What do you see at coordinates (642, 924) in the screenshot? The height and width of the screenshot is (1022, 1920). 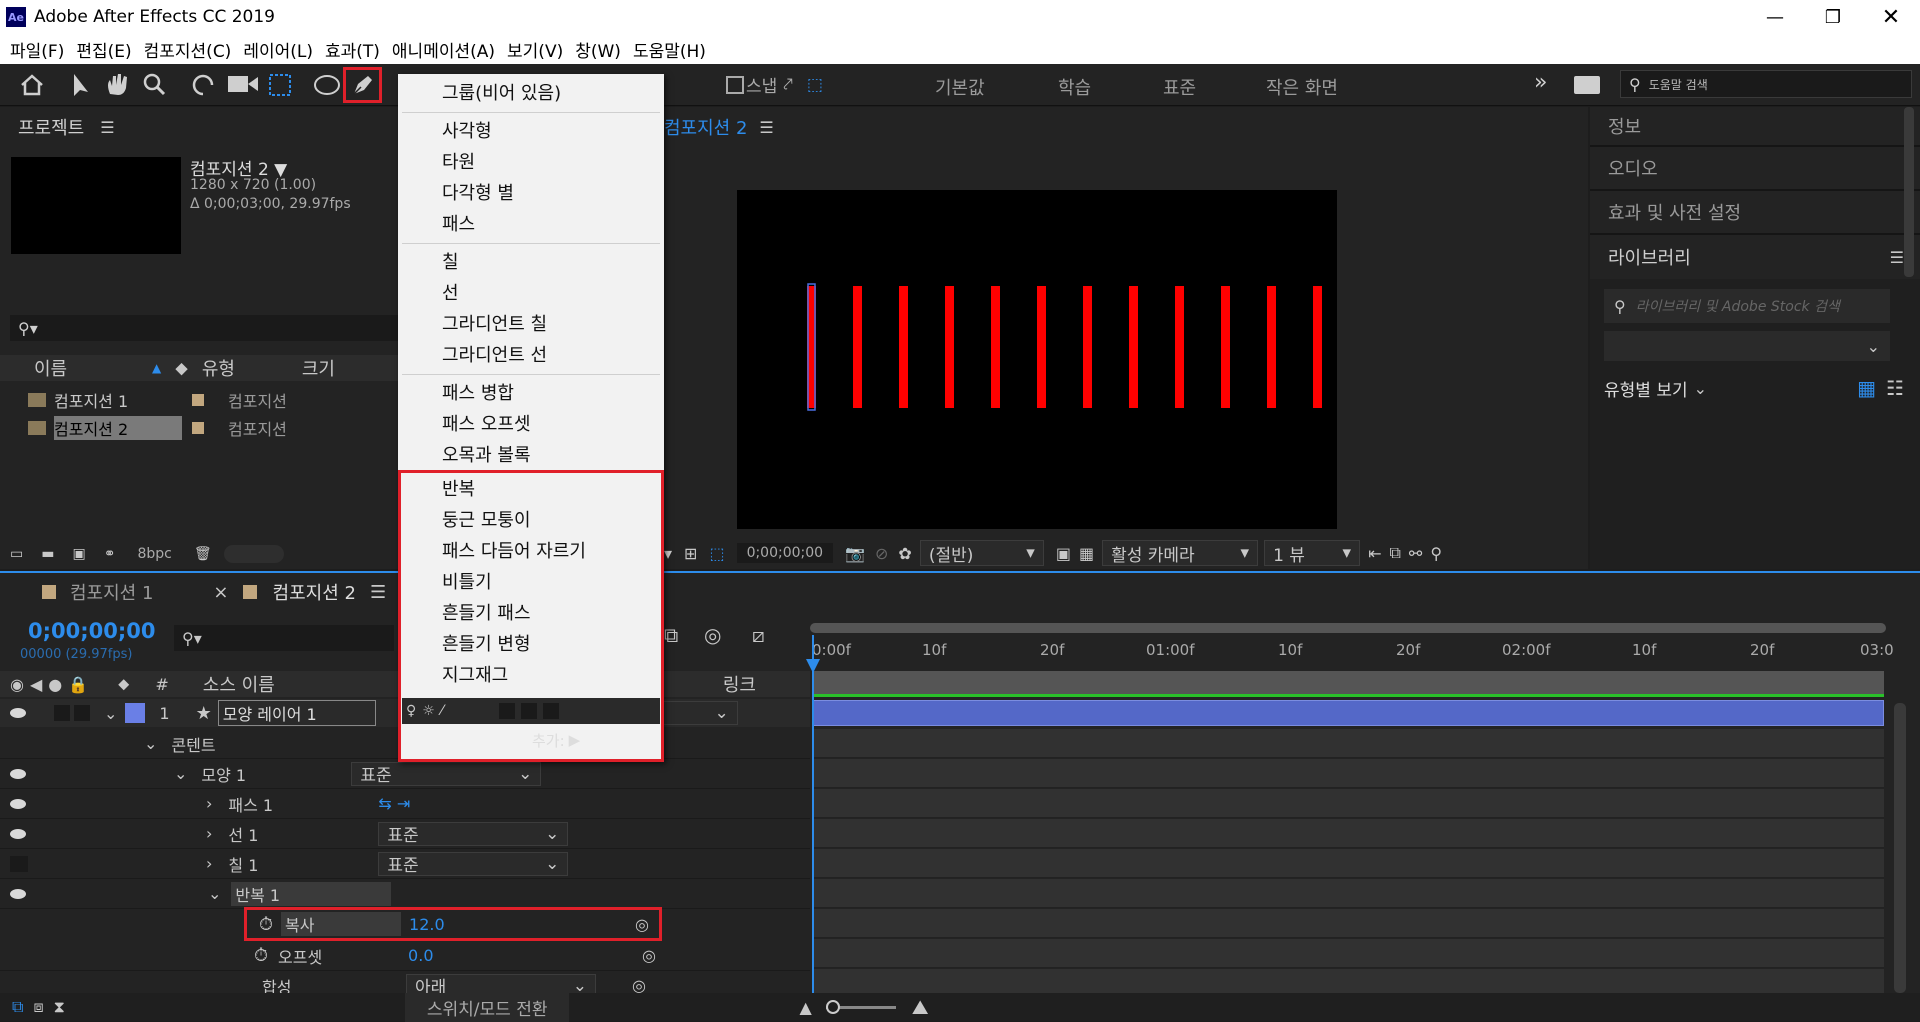 I see `expression-spiral-icon: ◎` at bounding box center [642, 924].